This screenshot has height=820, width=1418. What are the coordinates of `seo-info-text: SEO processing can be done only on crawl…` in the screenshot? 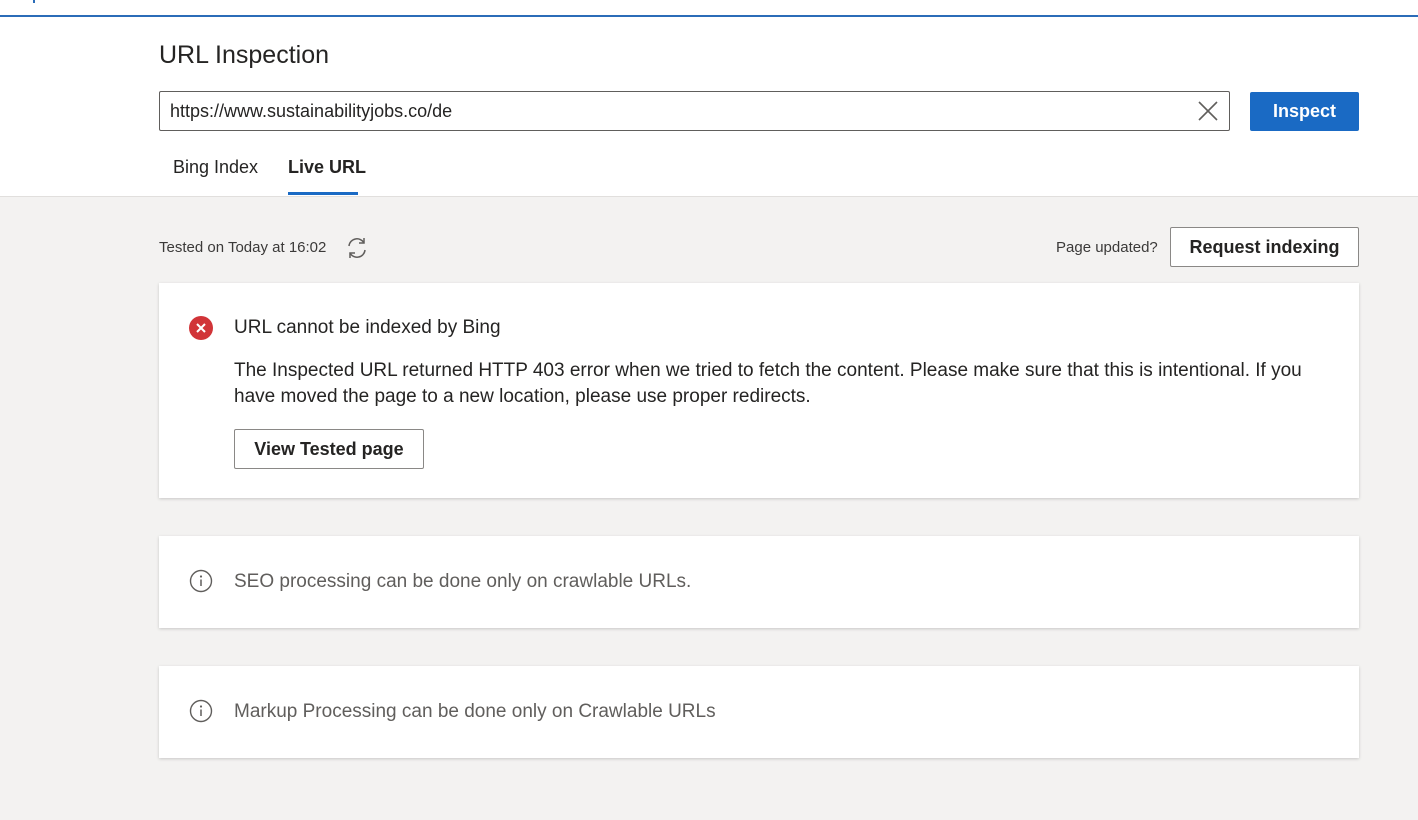 It's located at (463, 581).